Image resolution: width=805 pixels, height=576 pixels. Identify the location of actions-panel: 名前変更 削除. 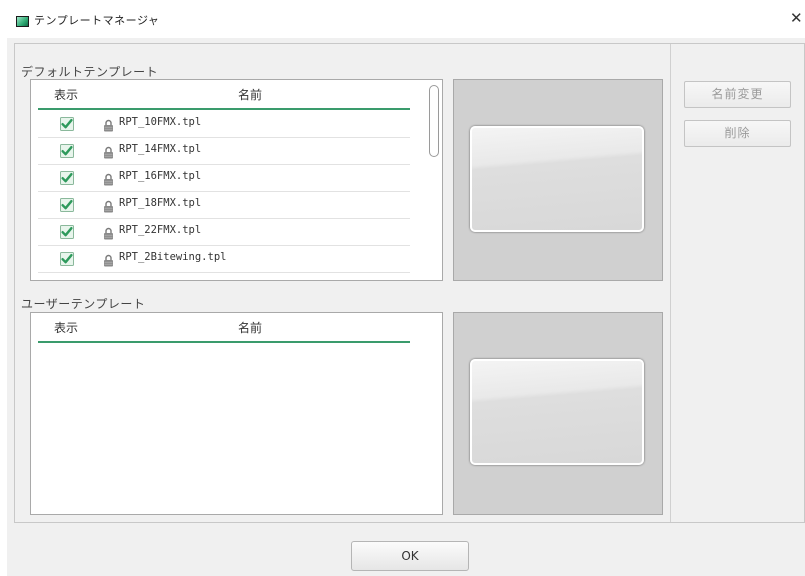
(737, 283).